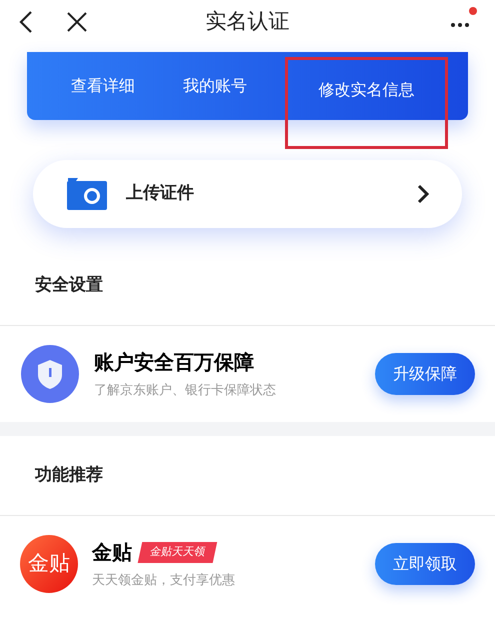 The image size is (495, 620). What do you see at coordinates (174, 362) in the screenshot?
I see `item-title: 账户安全百万保障` at bounding box center [174, 362].